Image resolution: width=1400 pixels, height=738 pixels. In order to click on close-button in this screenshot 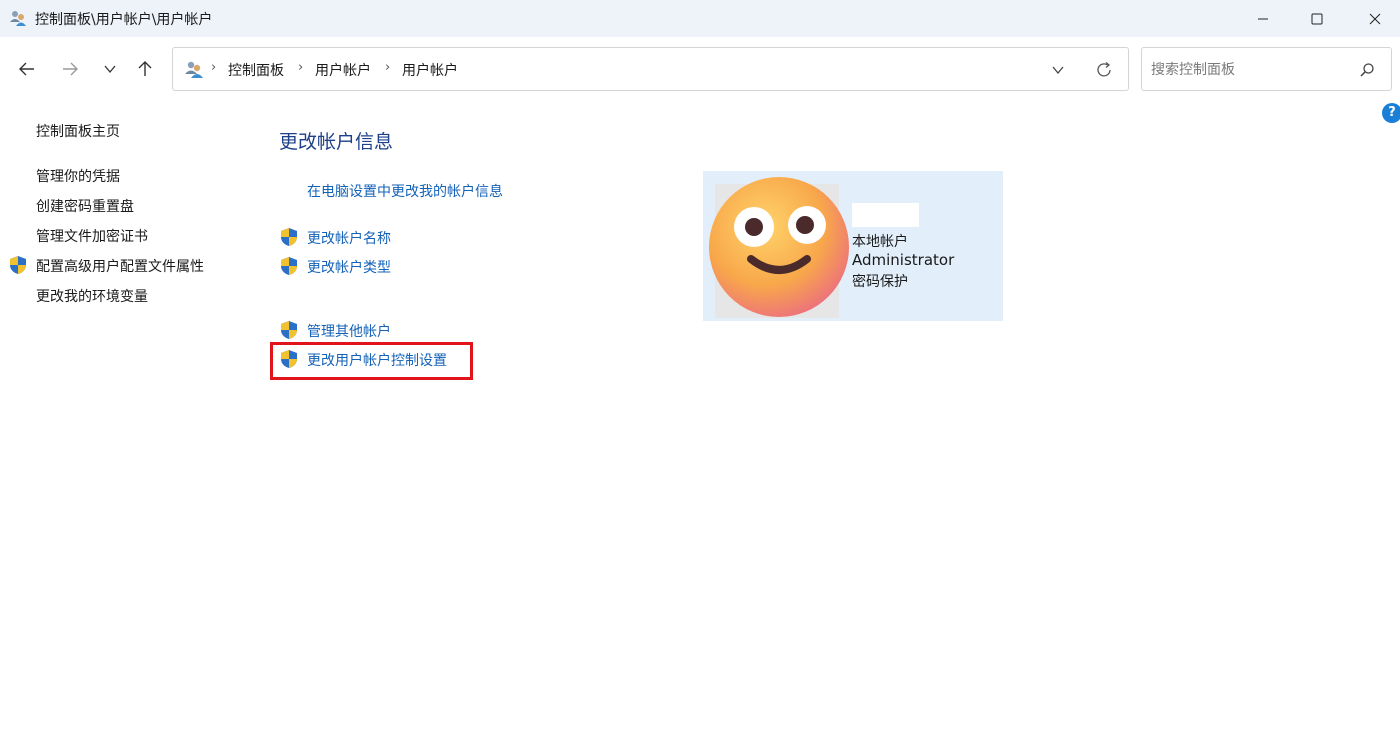, I will do `click(1375, 18)`.